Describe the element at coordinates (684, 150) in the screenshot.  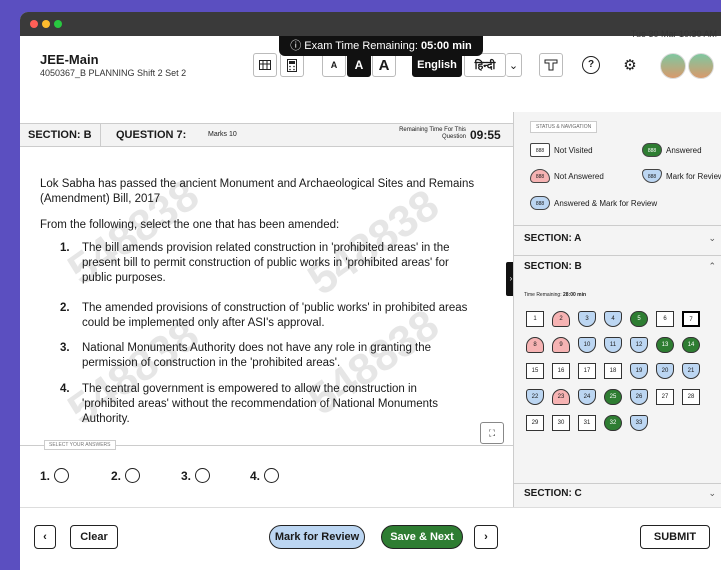
I see `legend-label: Answered` at that location.